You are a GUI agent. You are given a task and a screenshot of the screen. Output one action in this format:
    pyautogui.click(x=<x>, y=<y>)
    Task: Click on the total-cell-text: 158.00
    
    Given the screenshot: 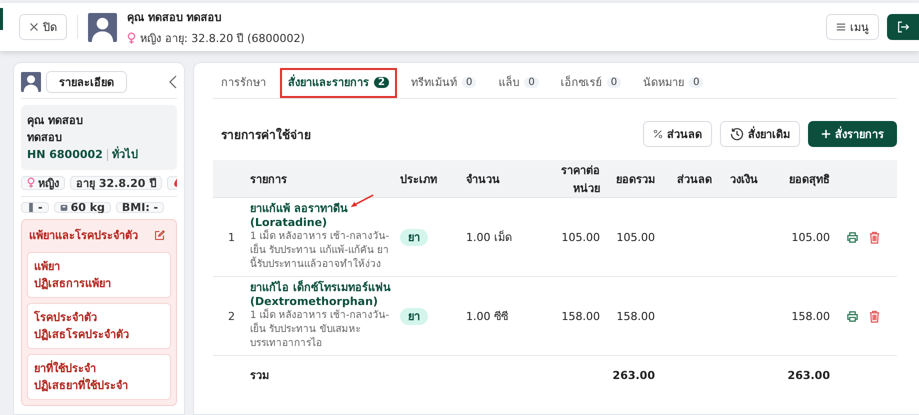 What is the action you would take?
    pyautogui.click(x=636, y=316)
    